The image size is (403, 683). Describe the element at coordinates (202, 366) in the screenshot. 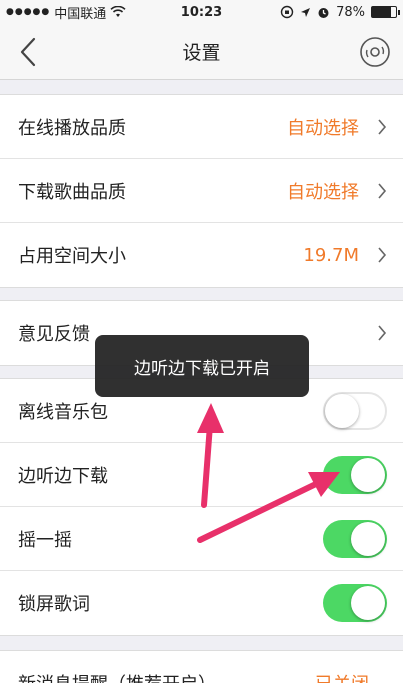

I see `toast-message: 边听边下载已开启` at that location.